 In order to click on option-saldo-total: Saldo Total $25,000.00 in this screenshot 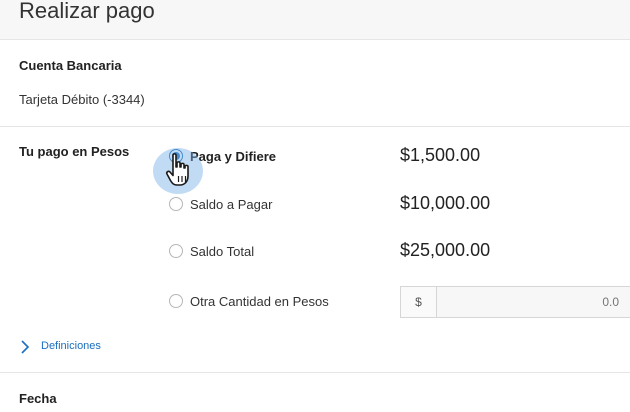, I will do `click(398, 252)`.